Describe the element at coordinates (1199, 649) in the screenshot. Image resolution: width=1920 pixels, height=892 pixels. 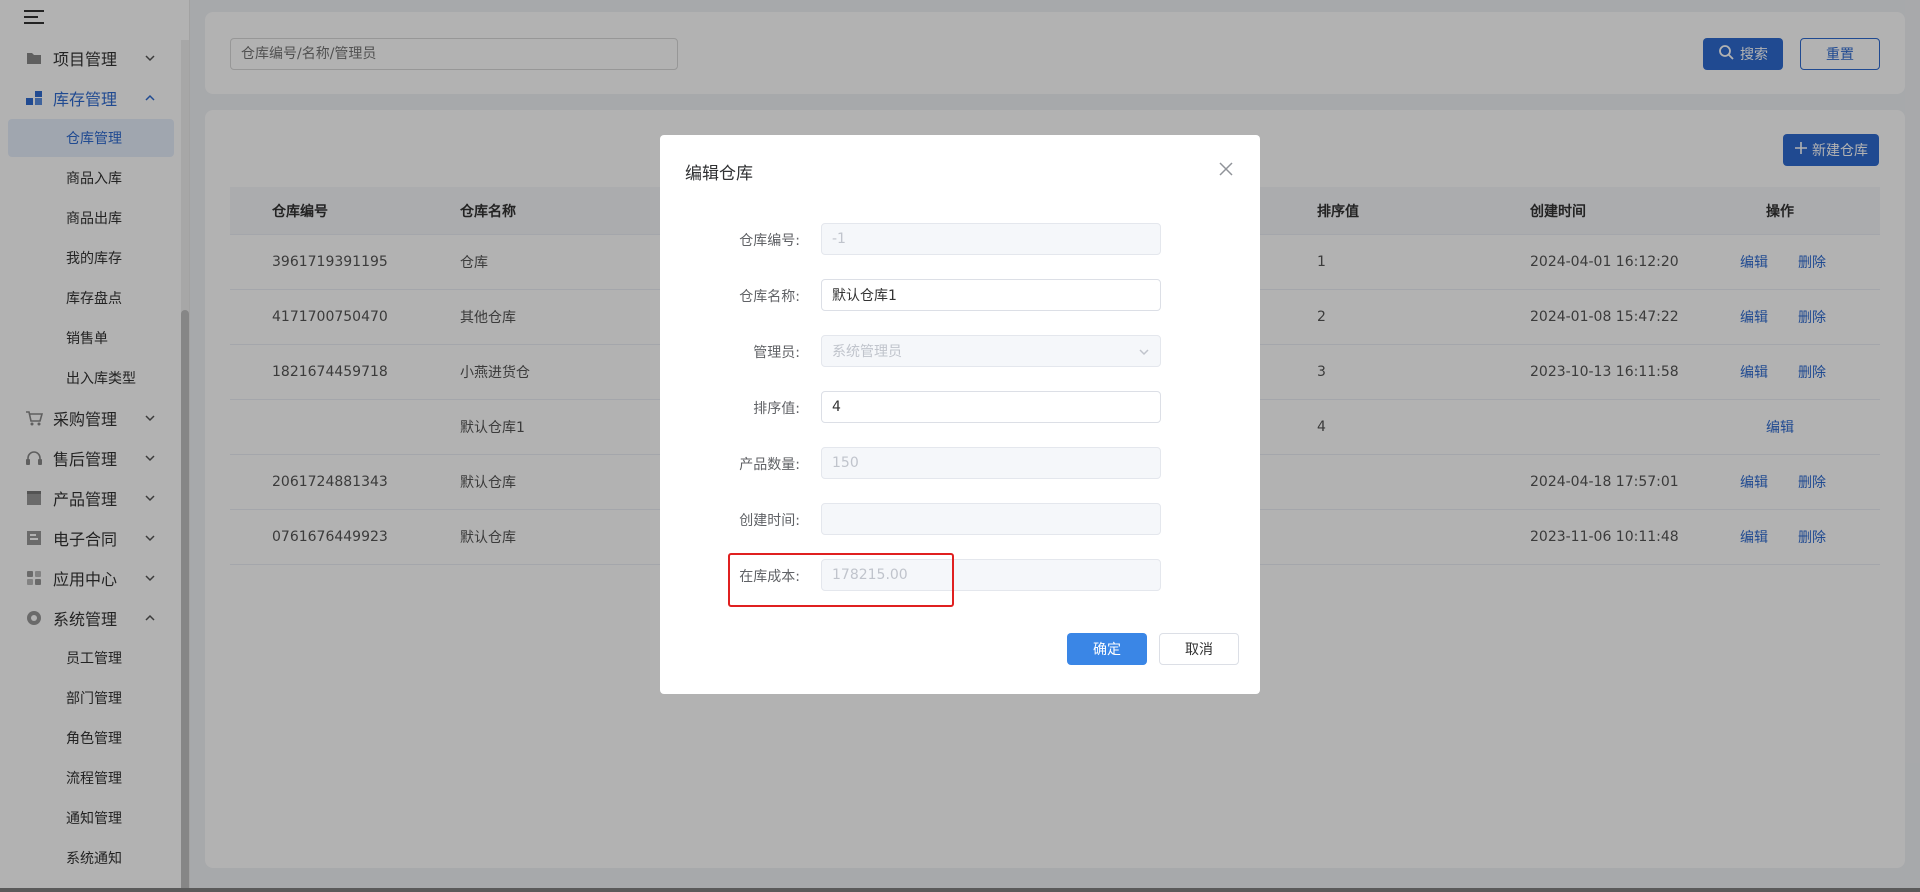
I see `cancel-button: 取消` at that location.